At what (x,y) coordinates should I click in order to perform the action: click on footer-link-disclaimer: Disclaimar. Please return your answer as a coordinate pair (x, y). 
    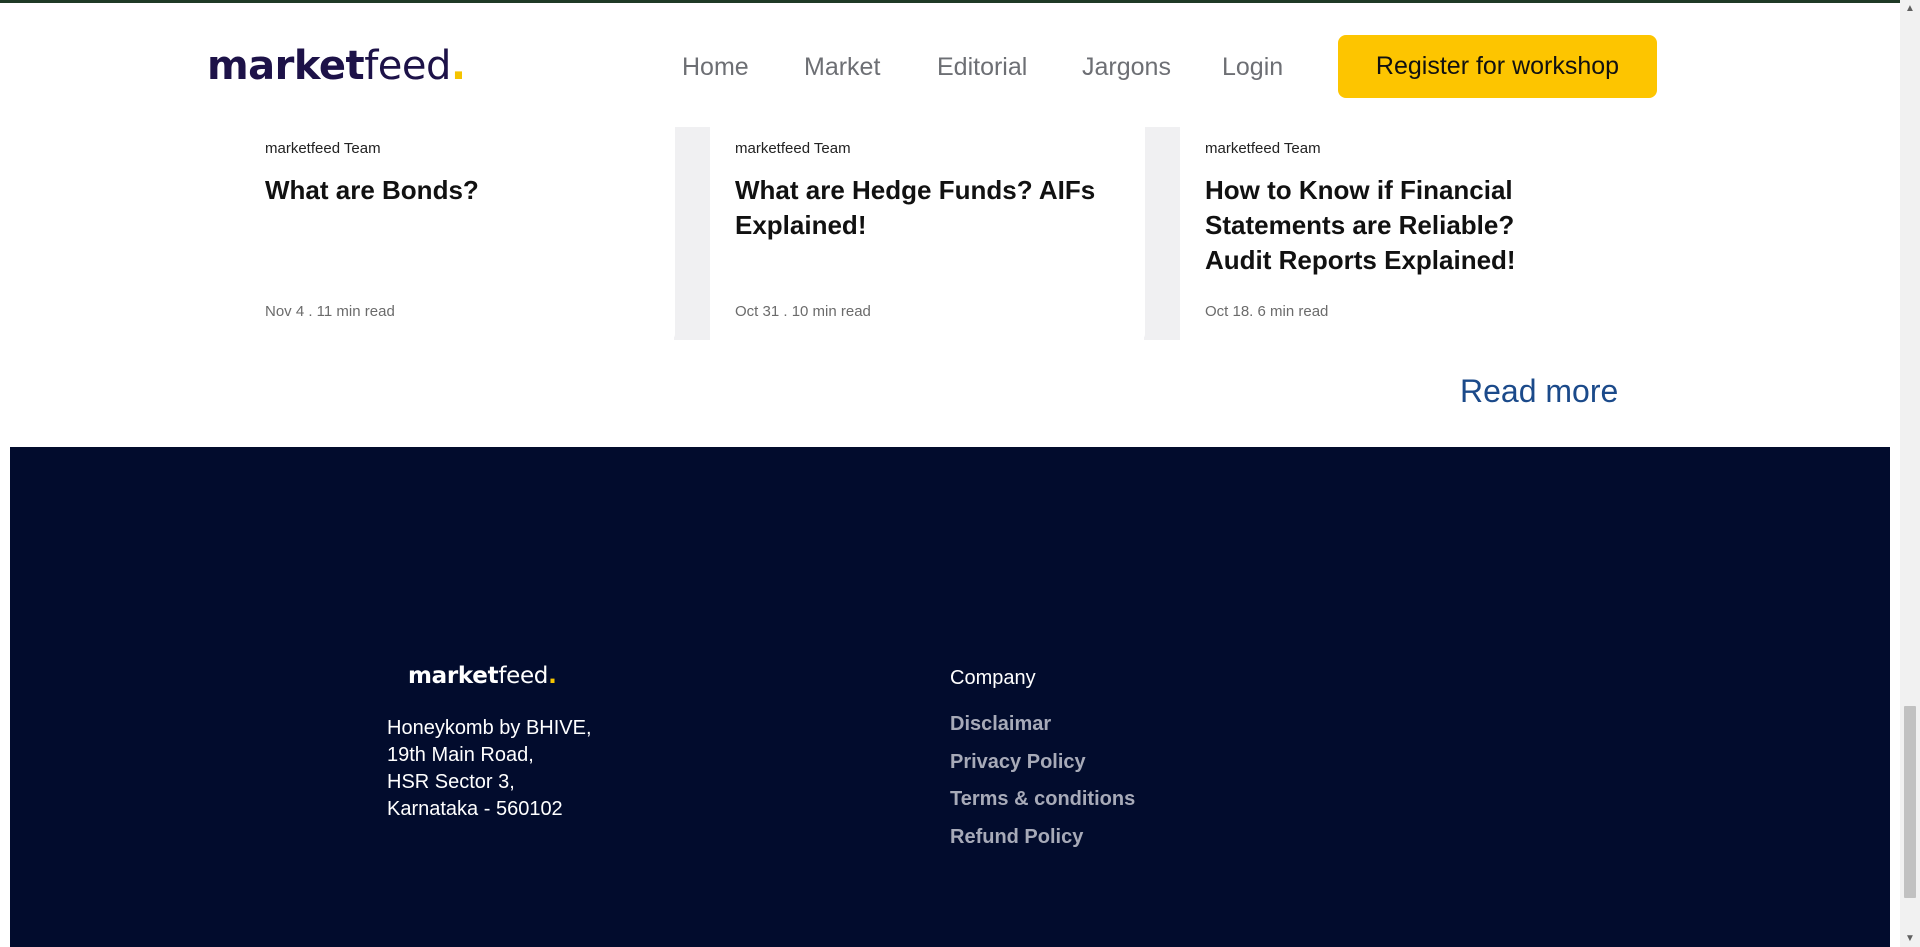
    Looking at the image, I should click on (1000, 724).